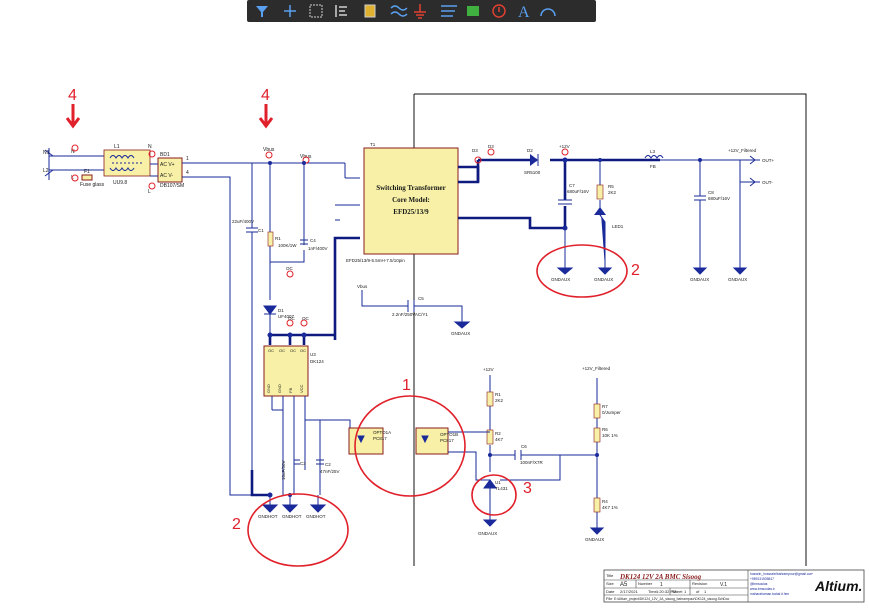 This screenshot has width=869, height=611. What do you see at coordinates (768, 160) in the screenshot?
I see `svg-text: OUT+` at bounding box center [768, 160].